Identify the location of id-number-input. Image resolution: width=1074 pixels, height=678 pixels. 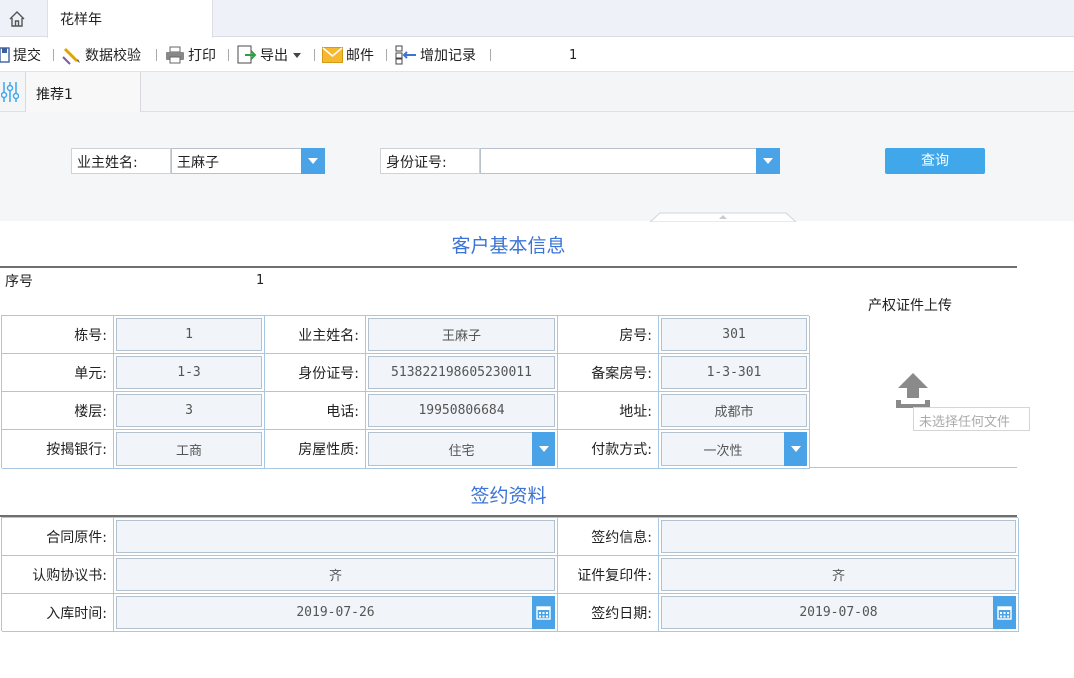
(618, 161).